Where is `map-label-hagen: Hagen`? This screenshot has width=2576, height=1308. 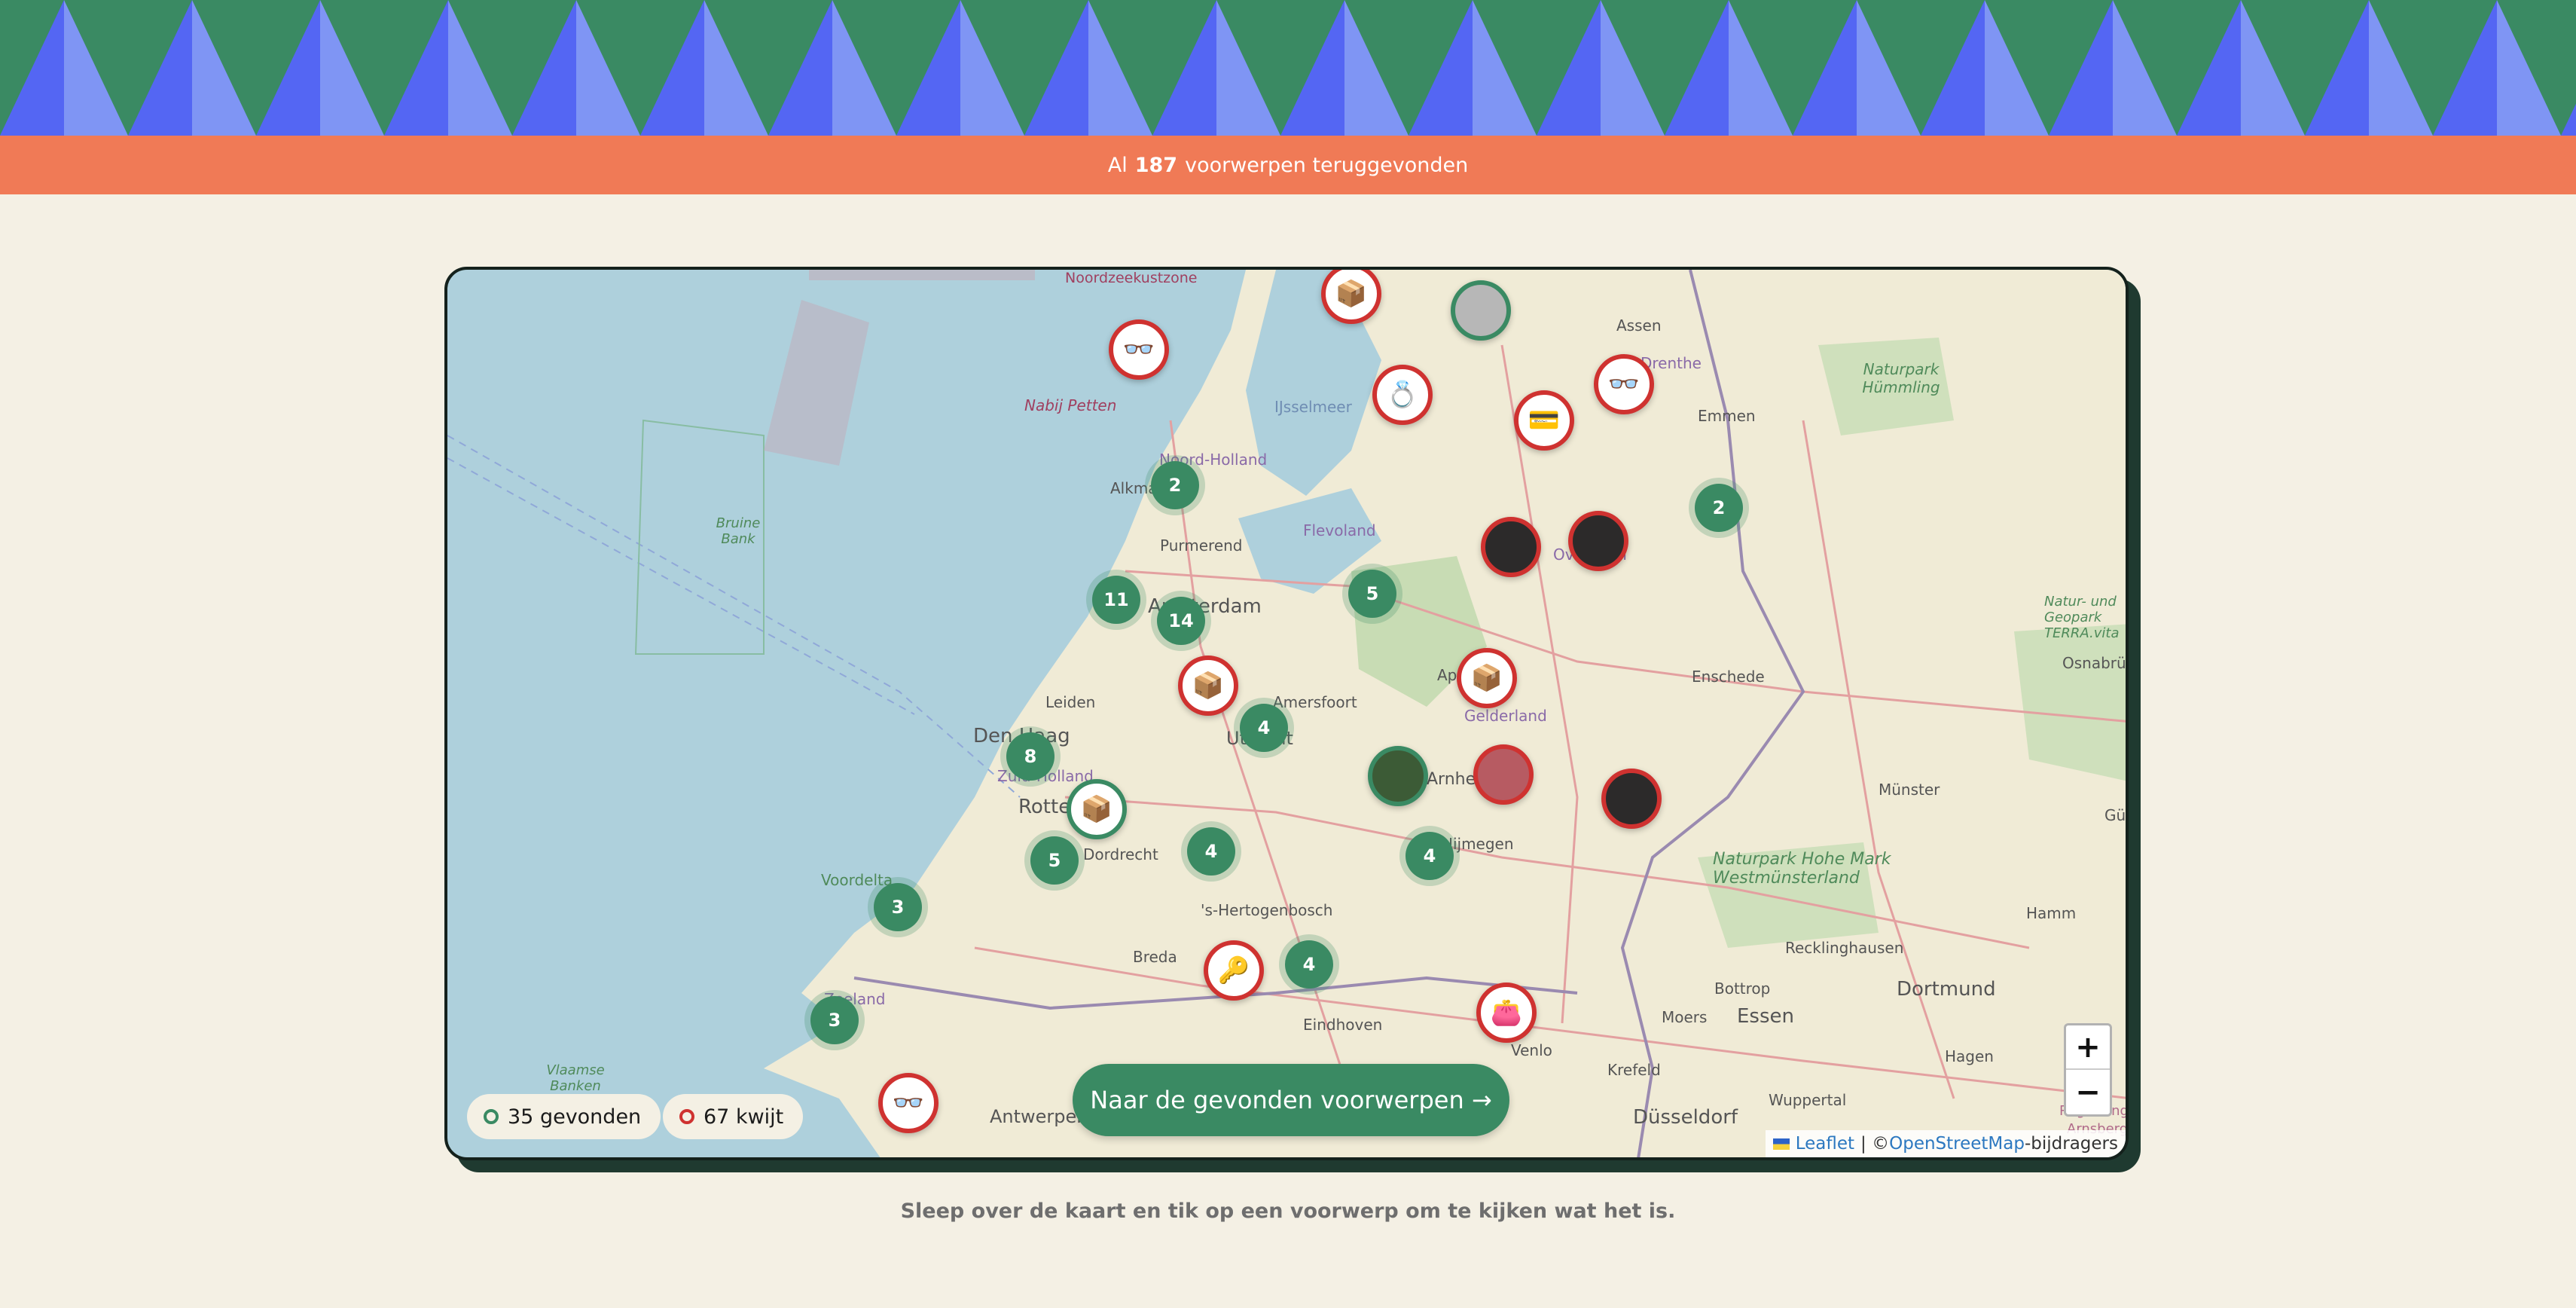
map-label-hagen: Hagen is located at coordinates (1970, 1056).